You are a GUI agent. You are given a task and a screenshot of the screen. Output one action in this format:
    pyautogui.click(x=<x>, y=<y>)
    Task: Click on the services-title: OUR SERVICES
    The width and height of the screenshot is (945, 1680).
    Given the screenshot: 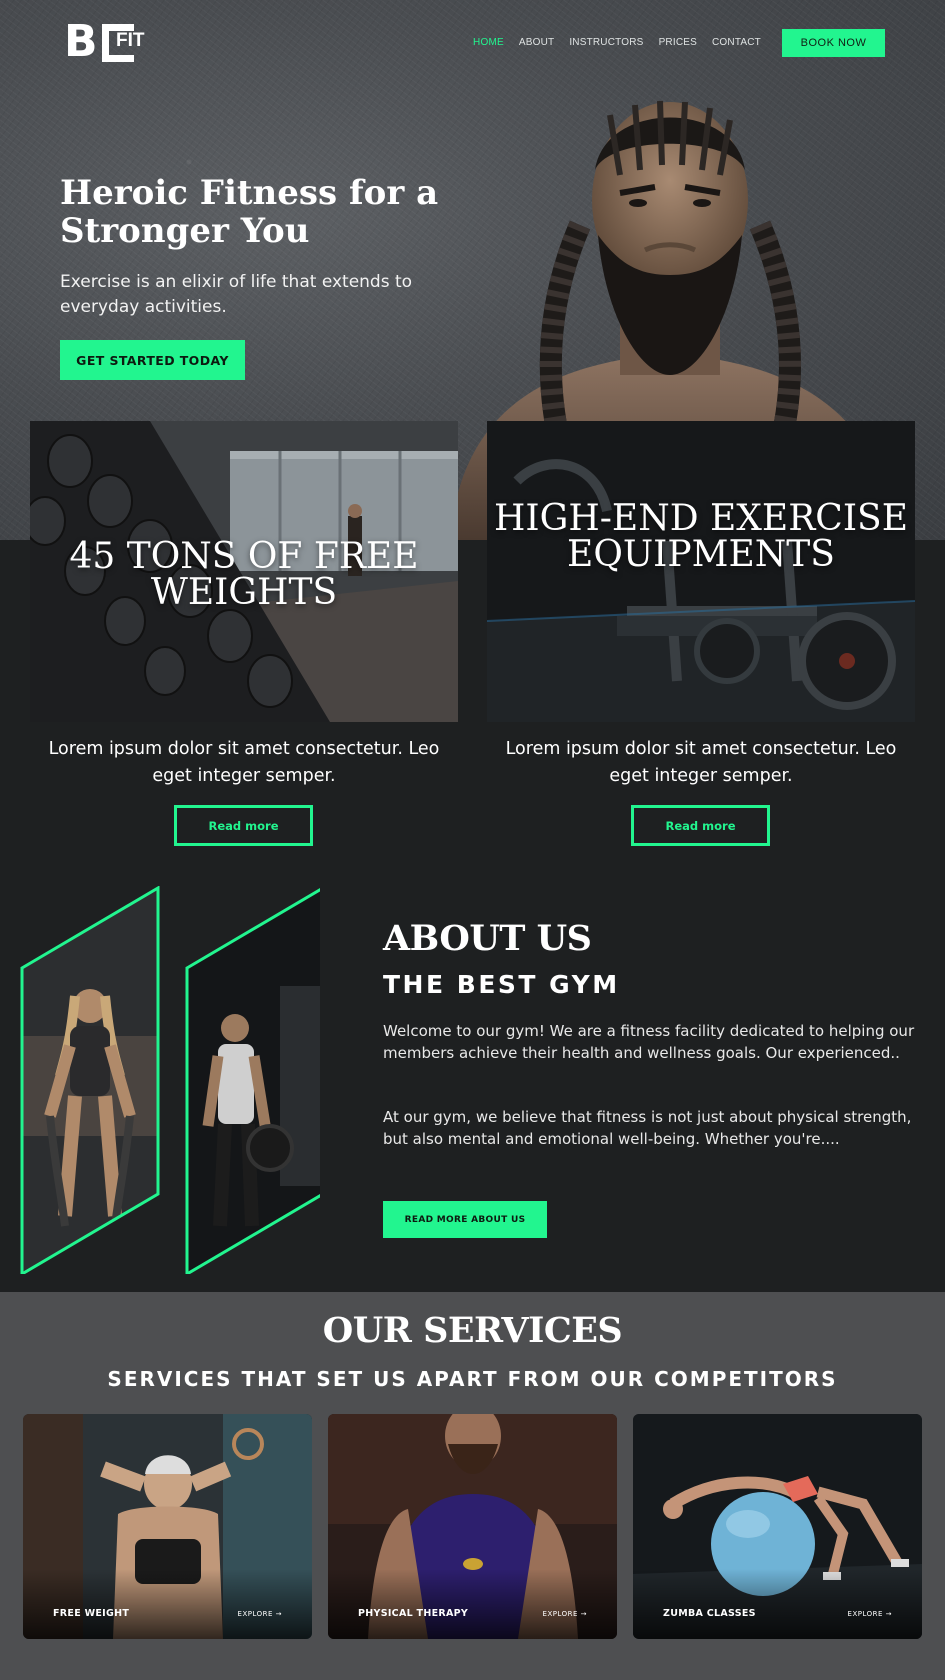 What is the action you would take?
    pyautogui.click(x=472, y=1330)
    